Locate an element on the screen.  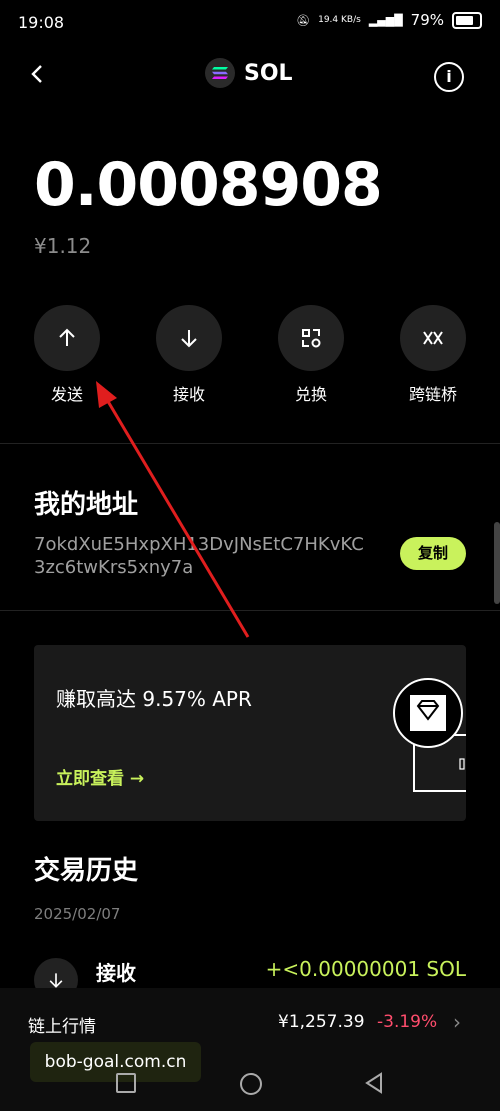
copy-button: 复制 is located at coordinates (433, 553).